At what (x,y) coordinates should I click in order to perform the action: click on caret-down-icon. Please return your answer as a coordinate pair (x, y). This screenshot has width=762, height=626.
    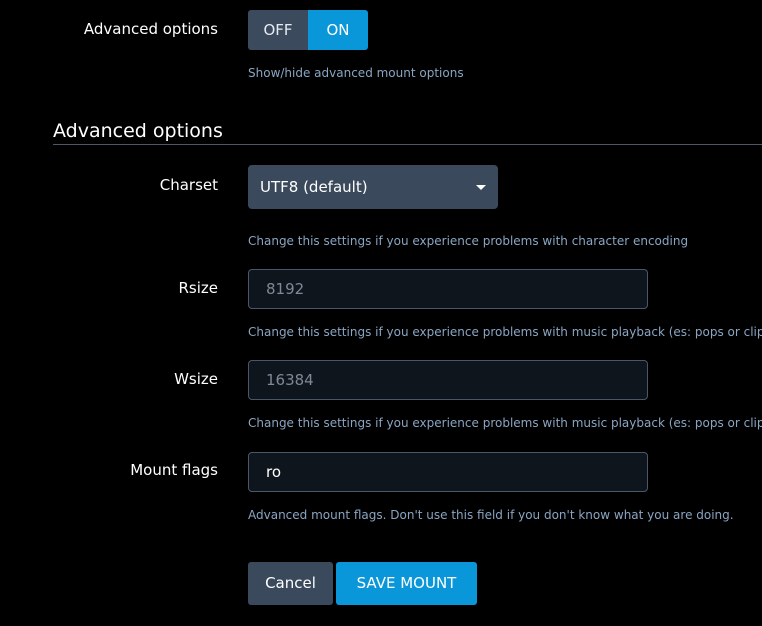
    Looking at the image, I should click on (481, 187).